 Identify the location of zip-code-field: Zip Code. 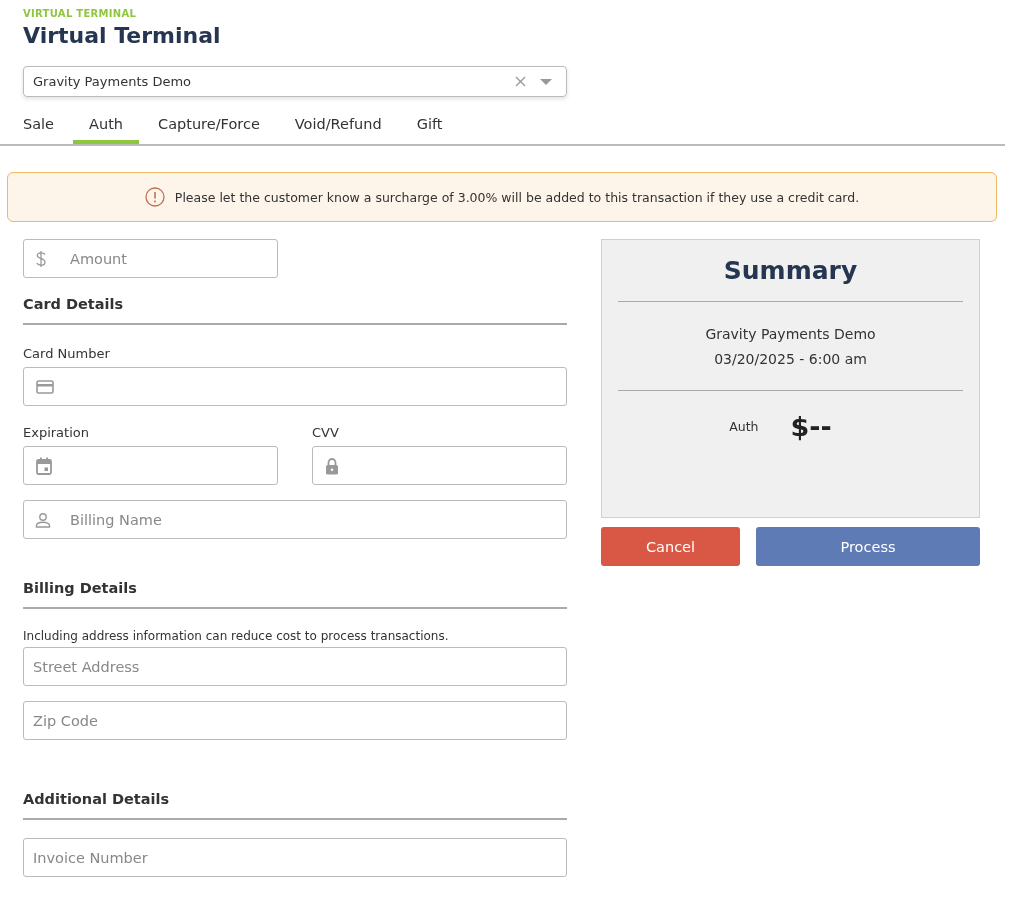
(295, 720).